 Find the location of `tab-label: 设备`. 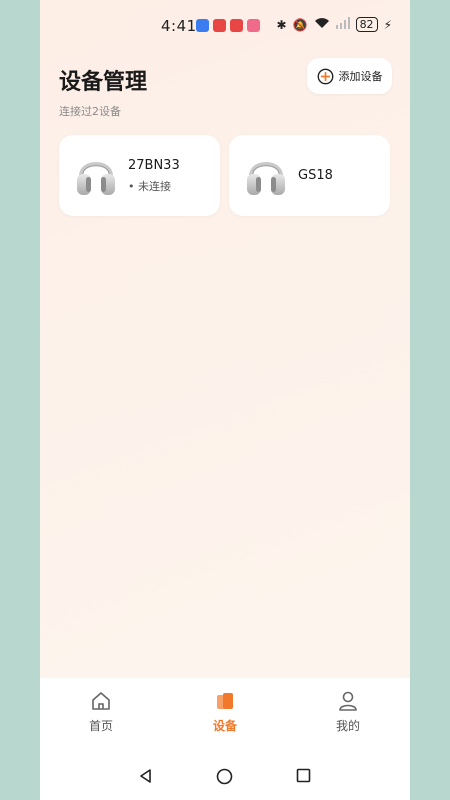

tab-label: 设备 is located at coordinates (224, 726).